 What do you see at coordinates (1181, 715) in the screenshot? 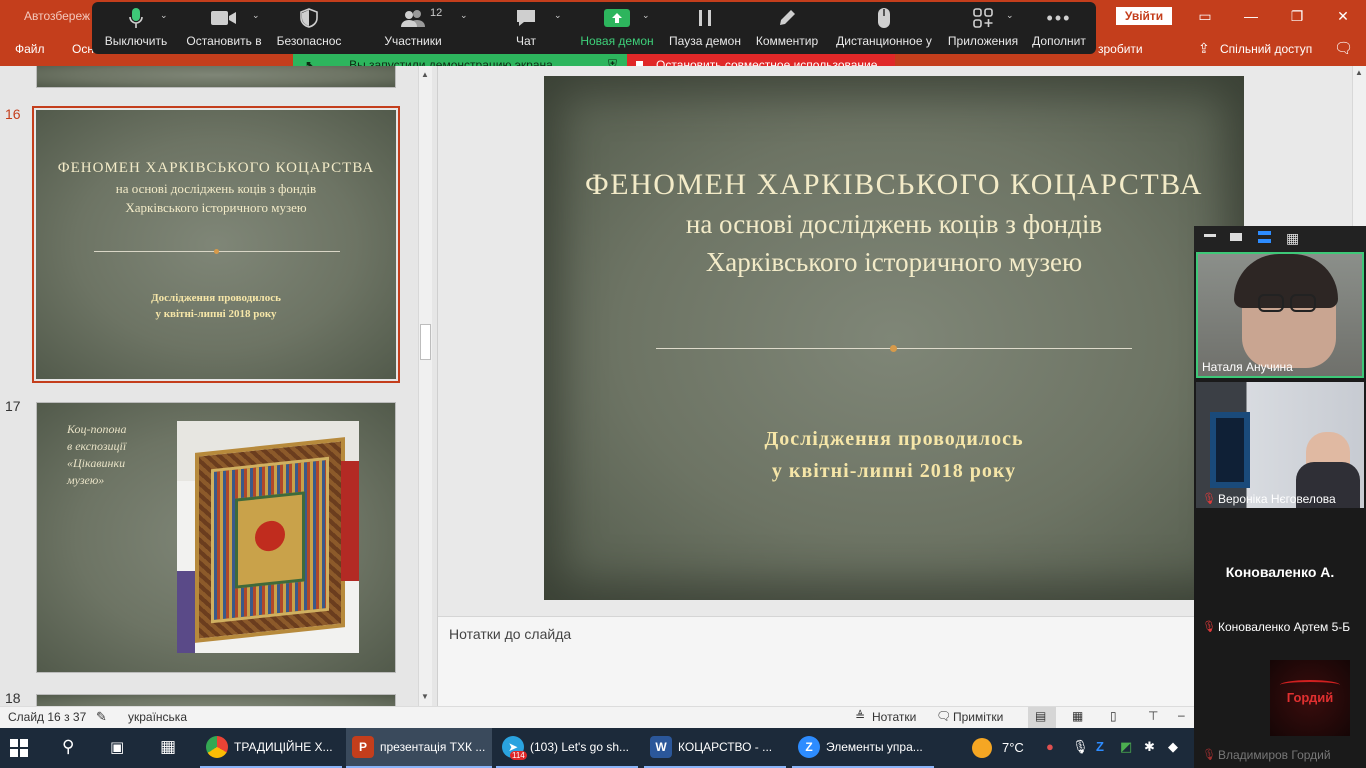
I see `zoom-out-icon: –` at bounding box center [1181, 715].